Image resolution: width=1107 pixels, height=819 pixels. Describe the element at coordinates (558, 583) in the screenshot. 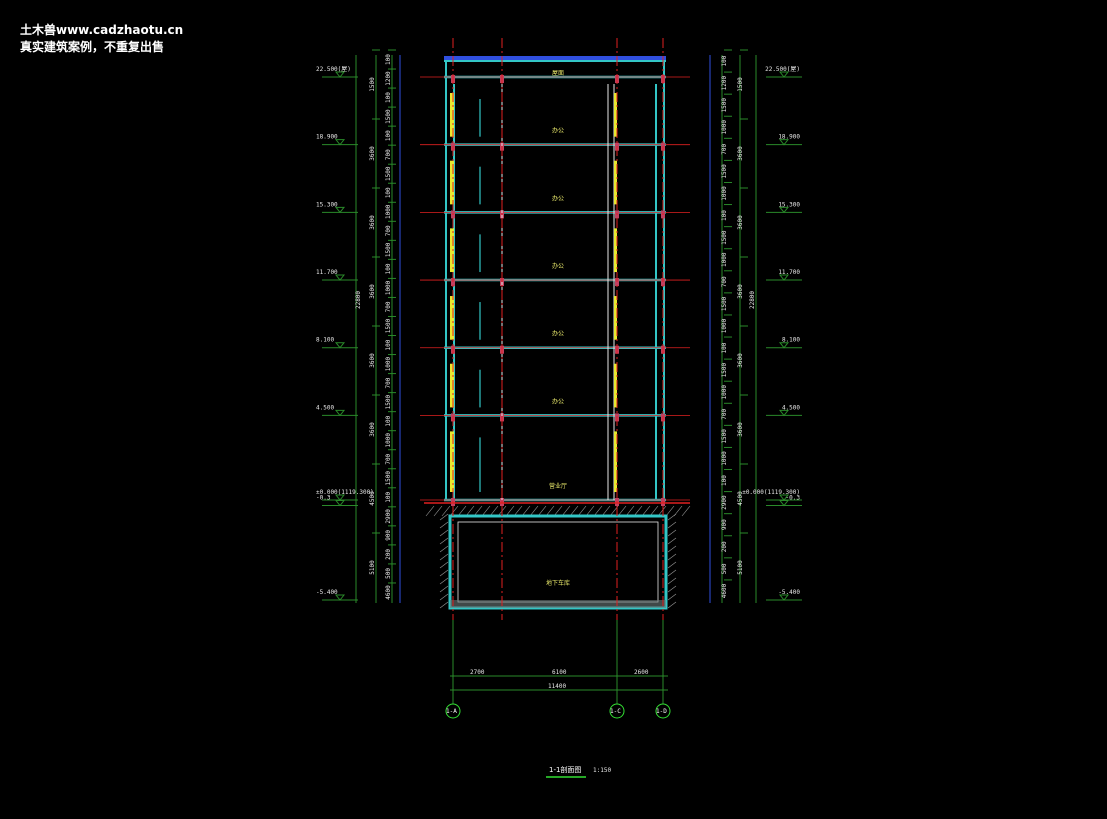

I see `room-label: 地下车库` at that location.